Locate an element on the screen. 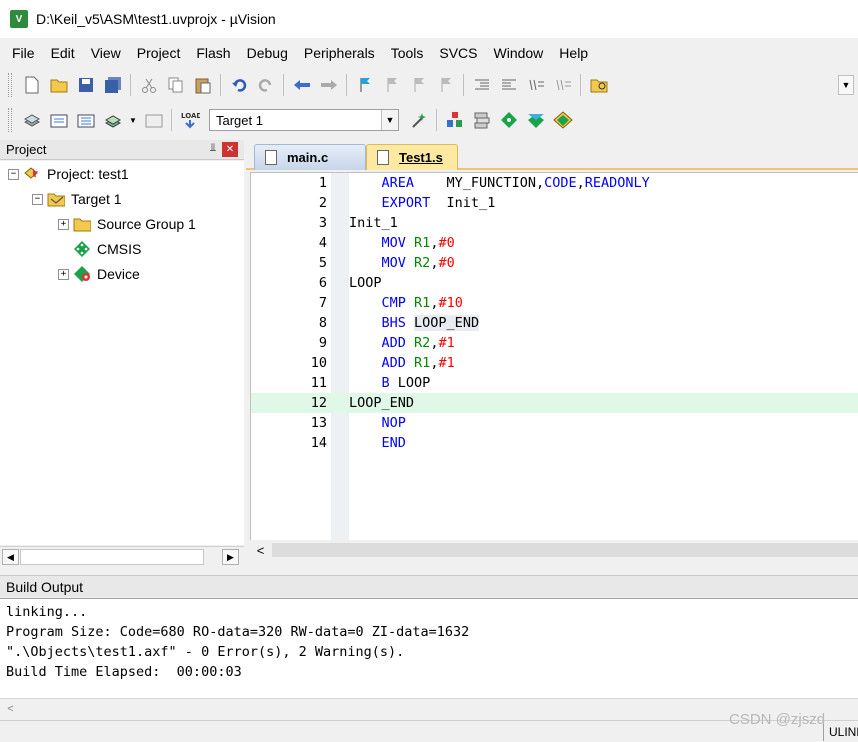 The image size is (858, 742). translate-icon is located at coordinates (31, 120).